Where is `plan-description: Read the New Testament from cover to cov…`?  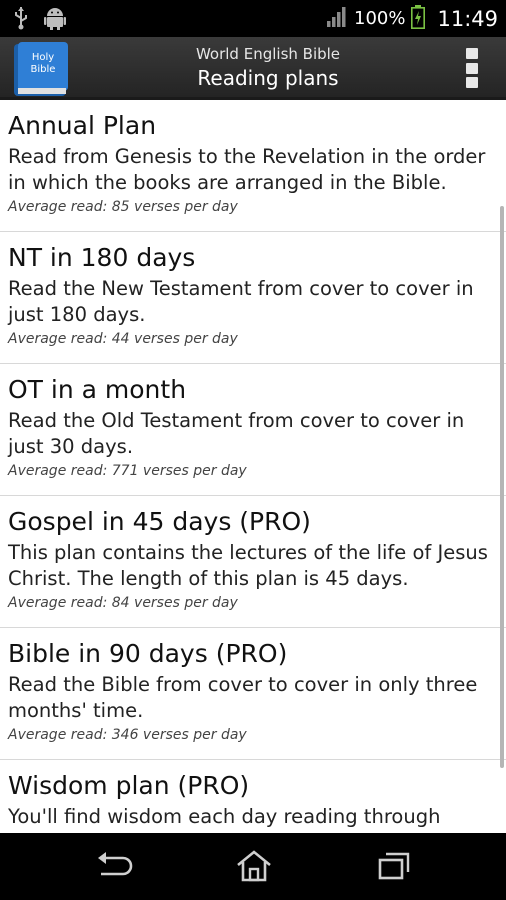
plan-description: Read the New Testament from cover to cov… is located at coordinates (241, 301).